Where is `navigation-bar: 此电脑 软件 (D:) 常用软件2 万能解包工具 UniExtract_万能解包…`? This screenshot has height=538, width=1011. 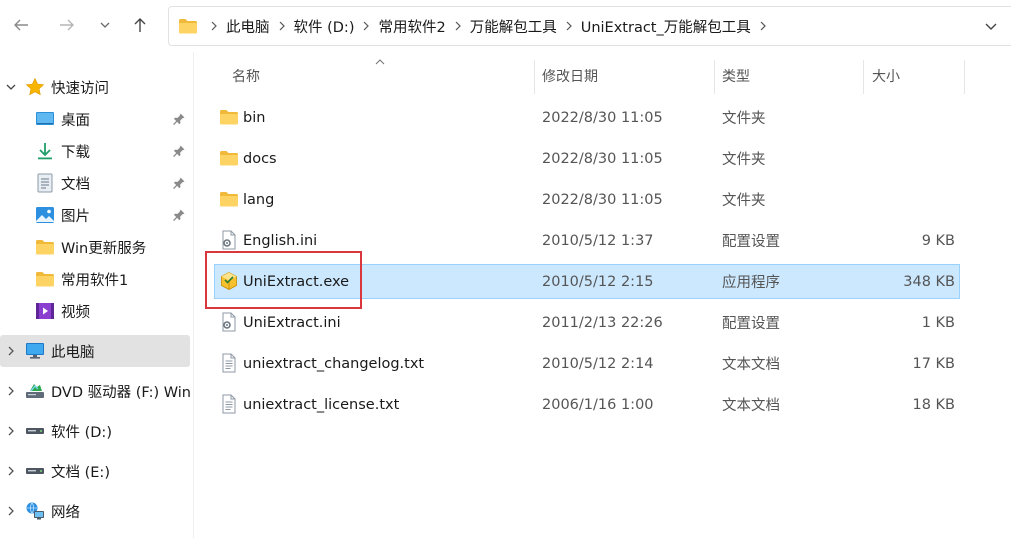 navigation-bar: 此电脑 软件 (D:) 常用软件2 万能解包工具 UniExtract_万能解包… is located at coordinates (505, 26).